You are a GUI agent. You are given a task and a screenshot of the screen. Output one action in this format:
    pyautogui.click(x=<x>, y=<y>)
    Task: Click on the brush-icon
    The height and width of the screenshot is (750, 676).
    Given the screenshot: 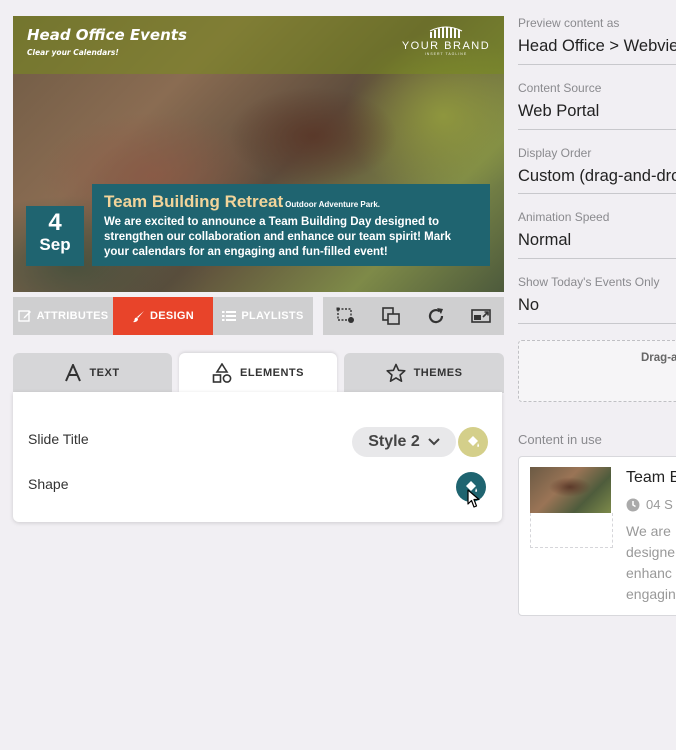 What is the action you would take?
    pyautogui.click(x=138, y=316)
    